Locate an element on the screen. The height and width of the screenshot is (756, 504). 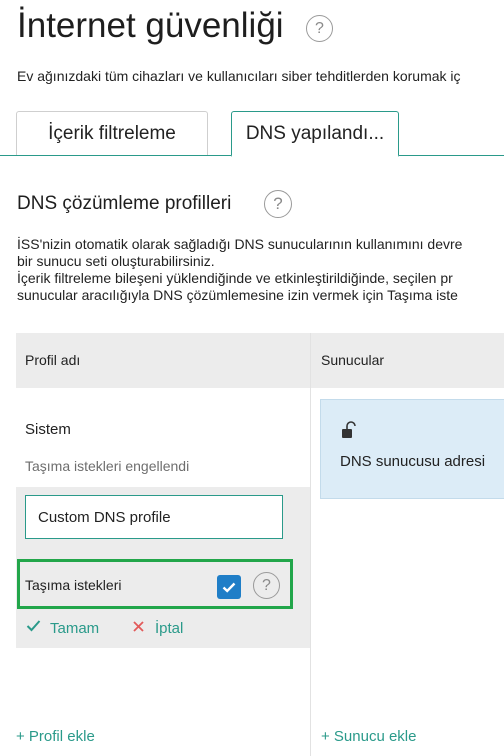
add-profile-link: + Profil ekle is located at coordinates (55, 736).